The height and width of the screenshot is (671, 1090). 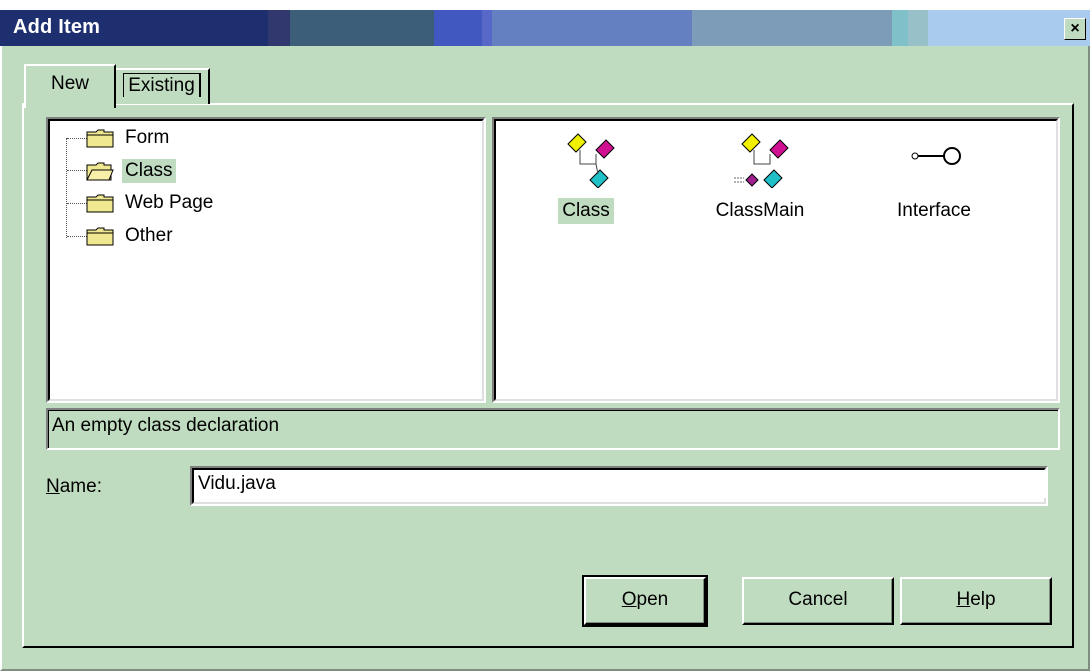 I want to click on tree-item-label: Class, so click(x=149, y=171).